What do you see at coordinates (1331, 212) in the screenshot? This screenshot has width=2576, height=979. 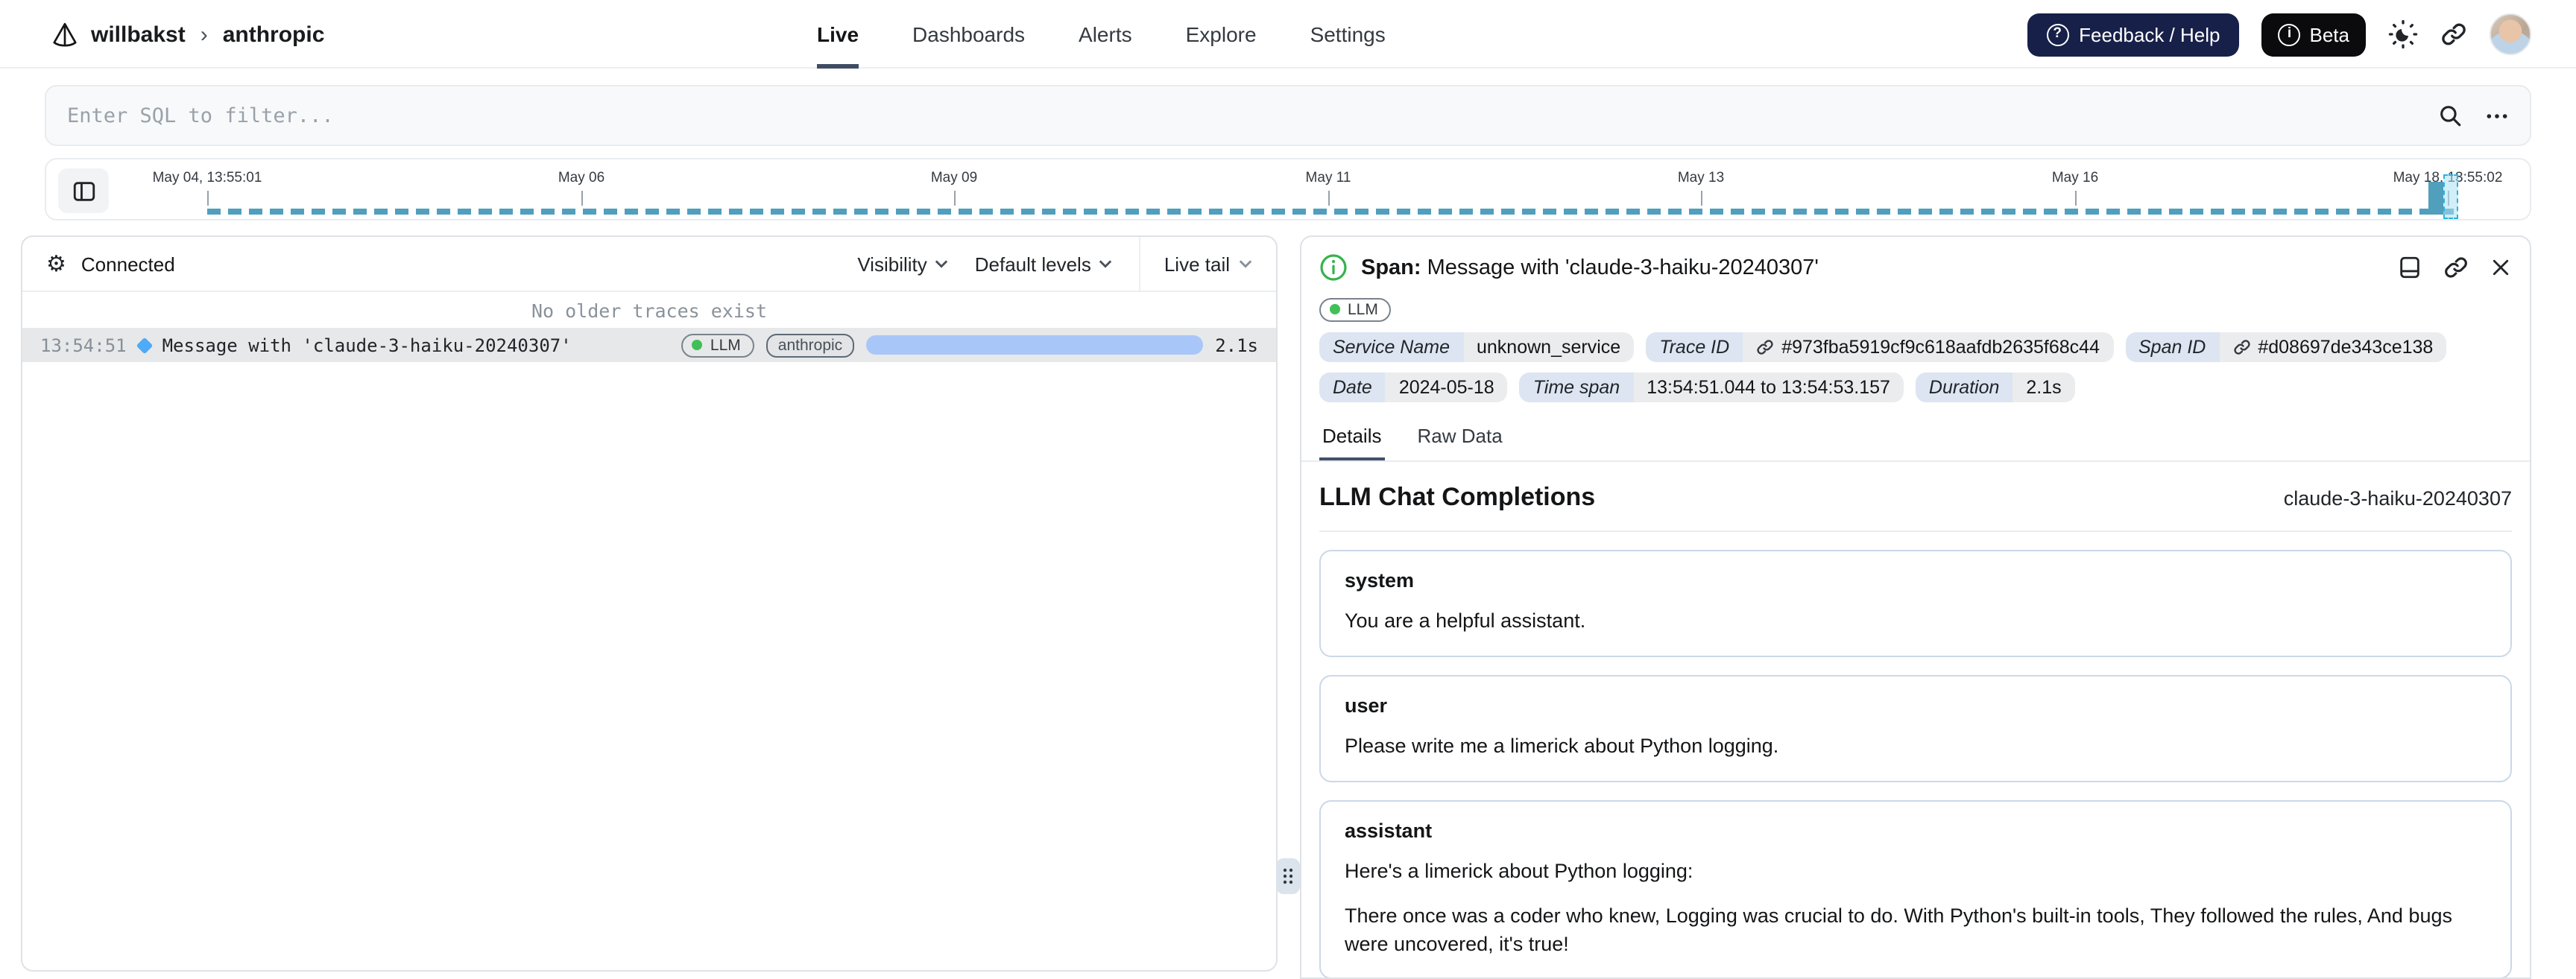 I see `timeline-dashed-series` at bounding box center [1331, 212].